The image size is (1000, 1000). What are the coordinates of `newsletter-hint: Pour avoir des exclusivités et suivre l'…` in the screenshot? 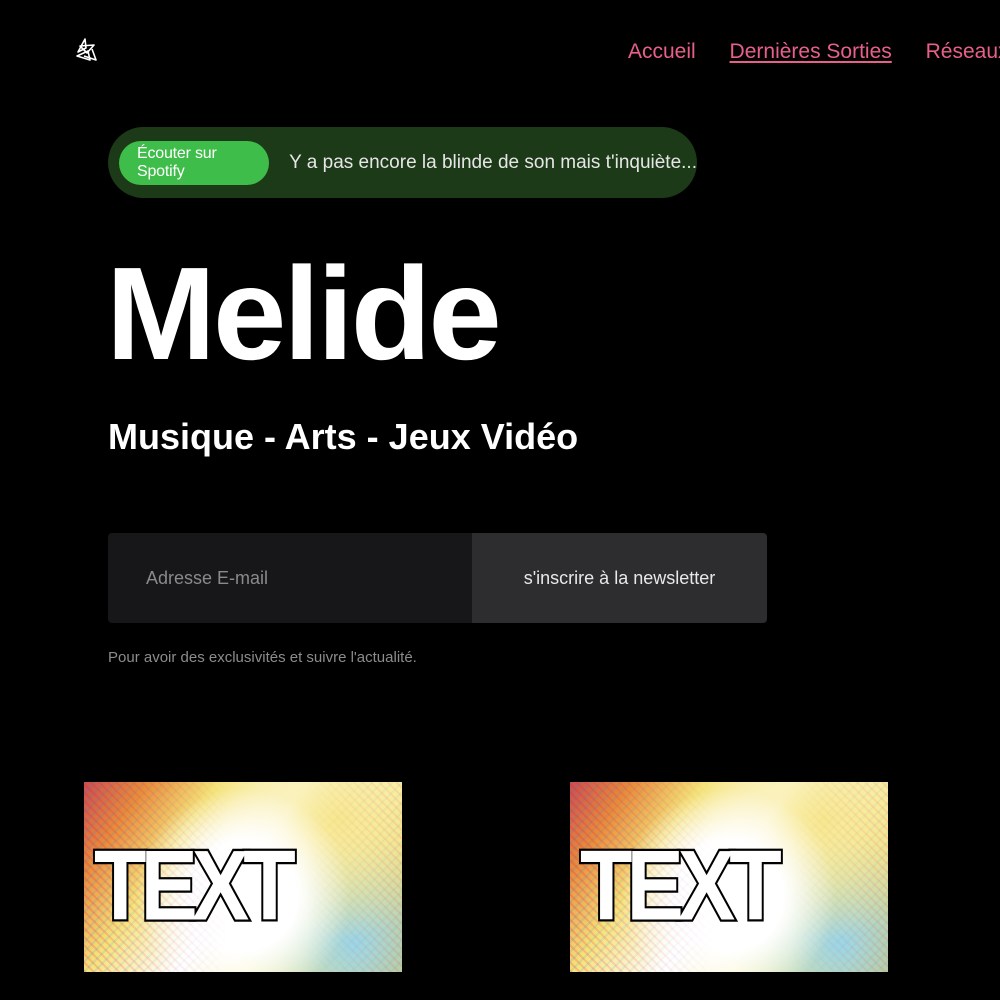 It's located at (262, 657).